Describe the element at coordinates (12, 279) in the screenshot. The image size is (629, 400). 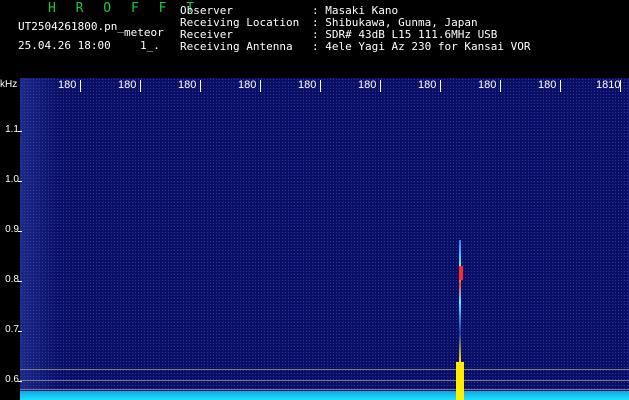
I see `y-tick-label: 0.8` at that location.